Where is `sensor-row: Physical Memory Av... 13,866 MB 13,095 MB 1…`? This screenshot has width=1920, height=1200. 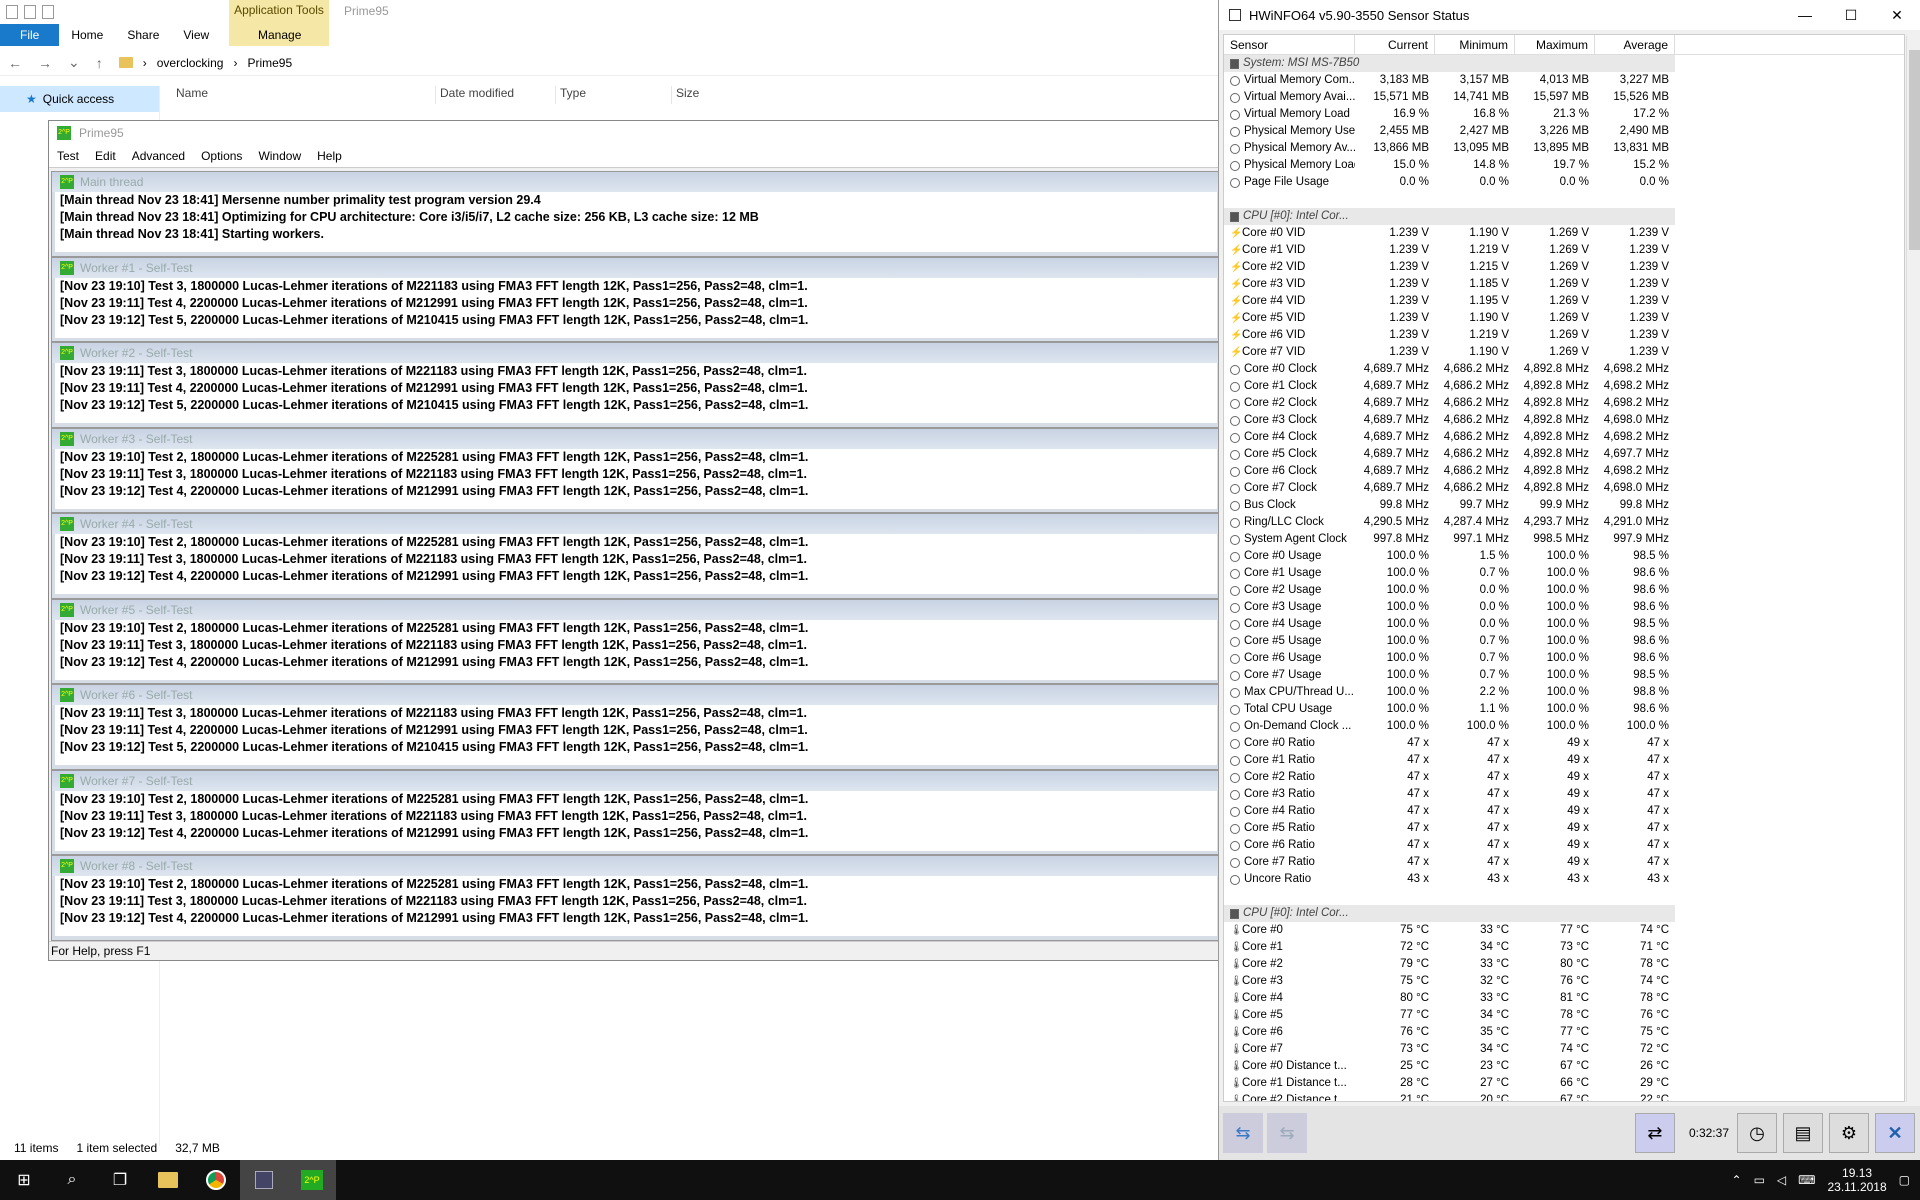
sensor-row: Physical Memory Av... 13,866 MB 13,095 MB 1… is located at coordinates (1564, 148).